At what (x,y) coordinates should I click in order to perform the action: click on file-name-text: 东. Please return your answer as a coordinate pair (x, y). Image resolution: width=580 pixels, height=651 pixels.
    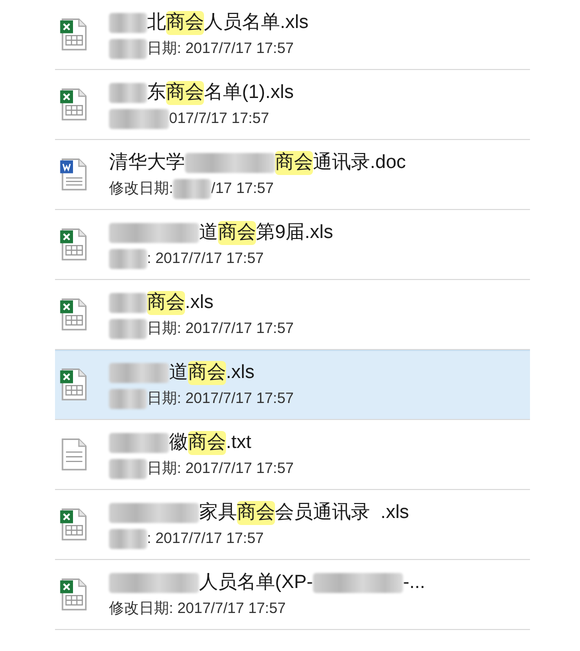
    Looking at the image, I should click on (156, 92).